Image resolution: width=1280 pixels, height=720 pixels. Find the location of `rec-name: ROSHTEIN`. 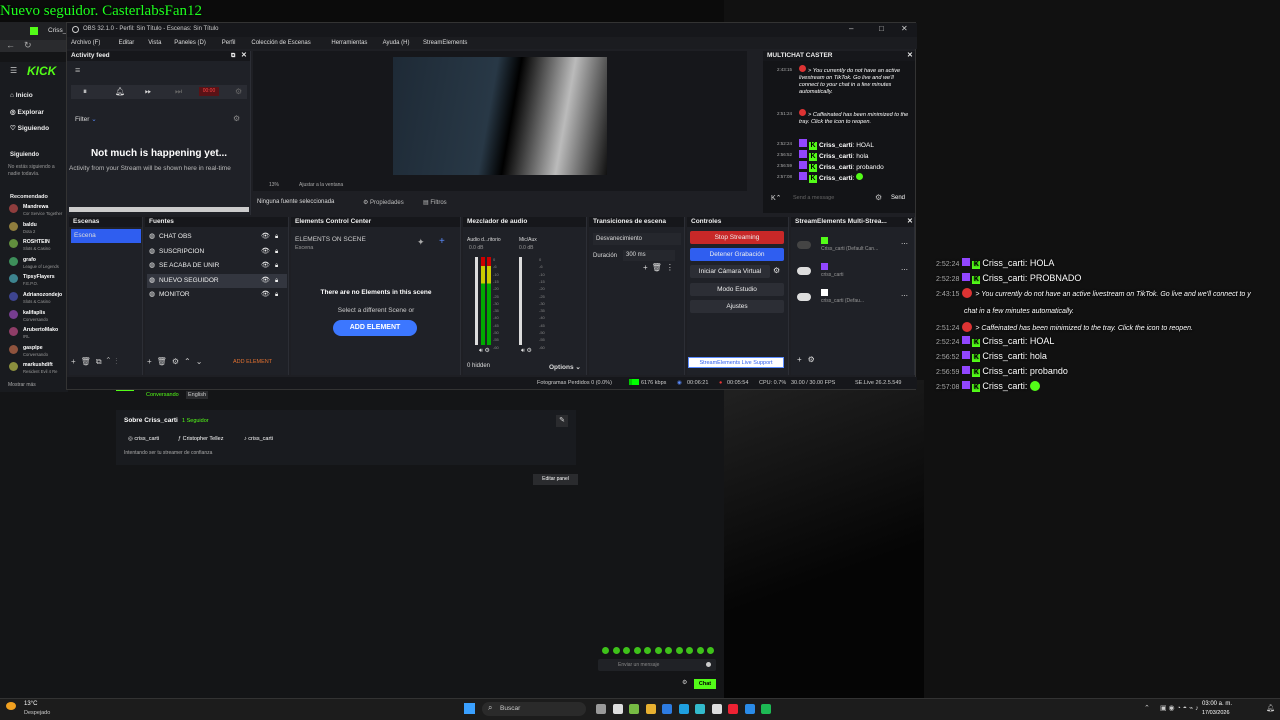

rec-name: ROSHTEIN is located at coordinates (36, 242).